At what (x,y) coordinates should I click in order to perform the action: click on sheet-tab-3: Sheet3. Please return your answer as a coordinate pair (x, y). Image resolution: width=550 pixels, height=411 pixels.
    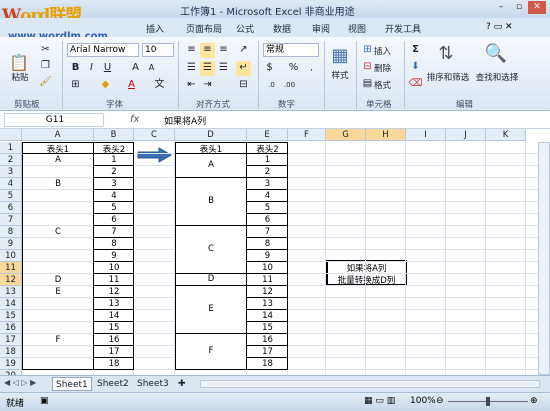
    Looking at the image, I should click on (153, 384).